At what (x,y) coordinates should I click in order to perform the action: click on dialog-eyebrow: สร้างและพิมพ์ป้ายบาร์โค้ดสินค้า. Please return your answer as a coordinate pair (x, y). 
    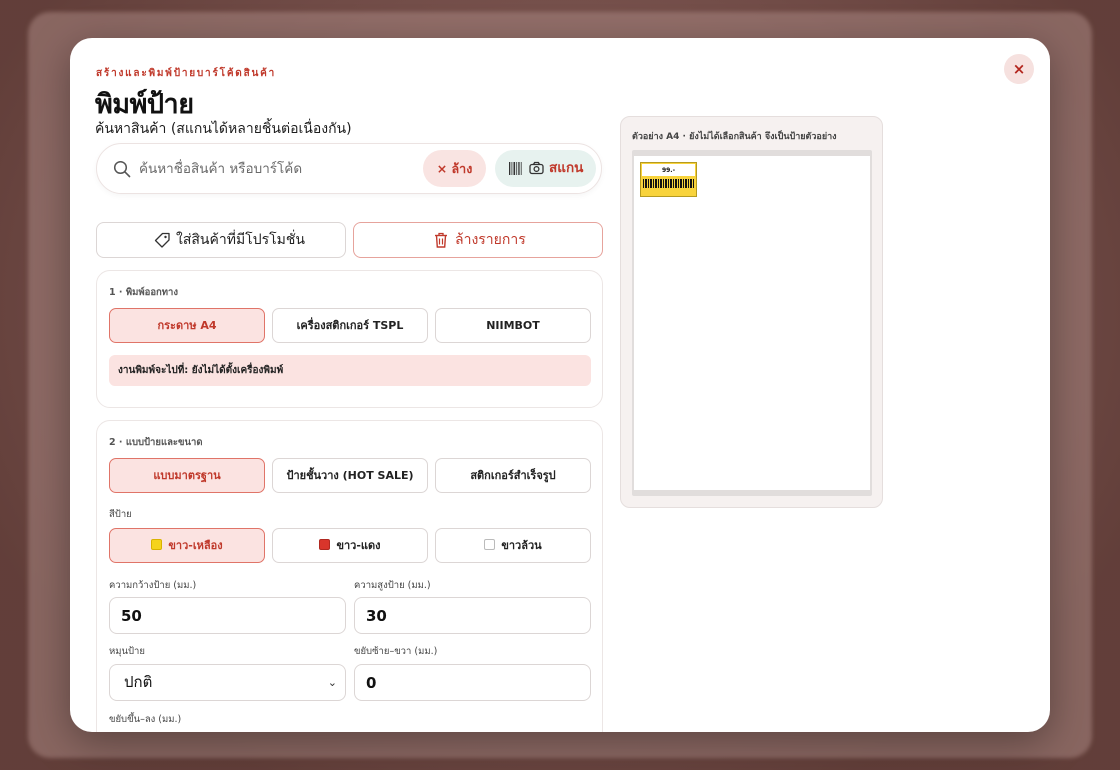
    Looking at the image, I should click on (186, 73).